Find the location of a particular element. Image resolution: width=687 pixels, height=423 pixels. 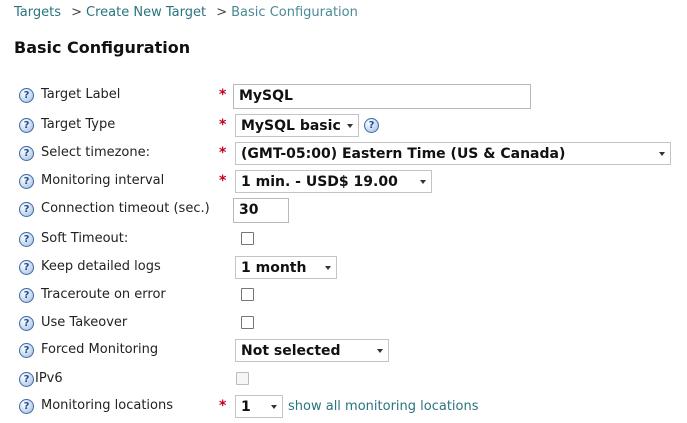

monitoring-locations-label: Monitoring locations is located at coordinates (107, 405).